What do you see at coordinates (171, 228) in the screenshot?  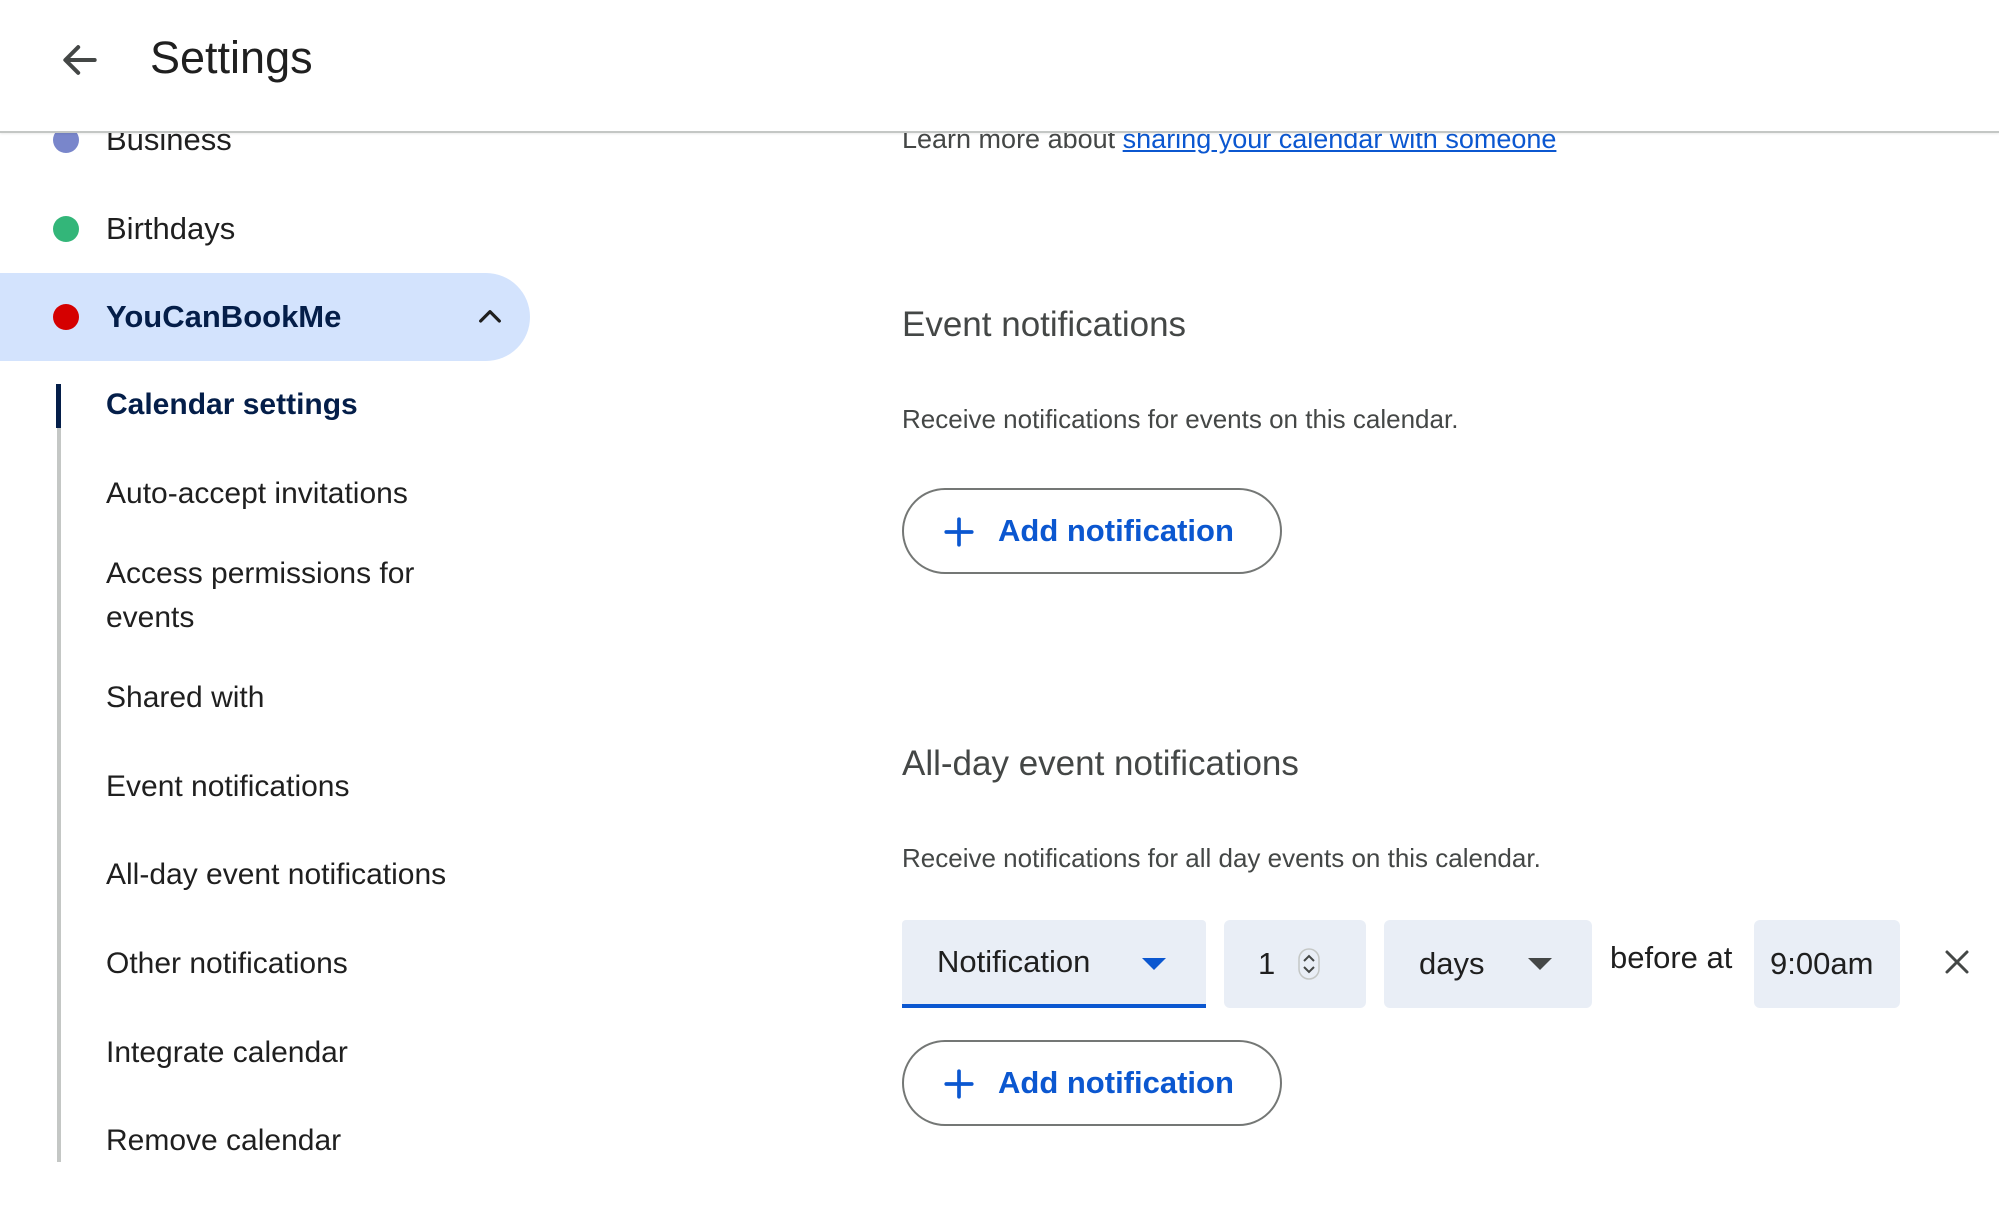 I see `calendar-item-label: Birthdays` at bounding box center [171, 228].